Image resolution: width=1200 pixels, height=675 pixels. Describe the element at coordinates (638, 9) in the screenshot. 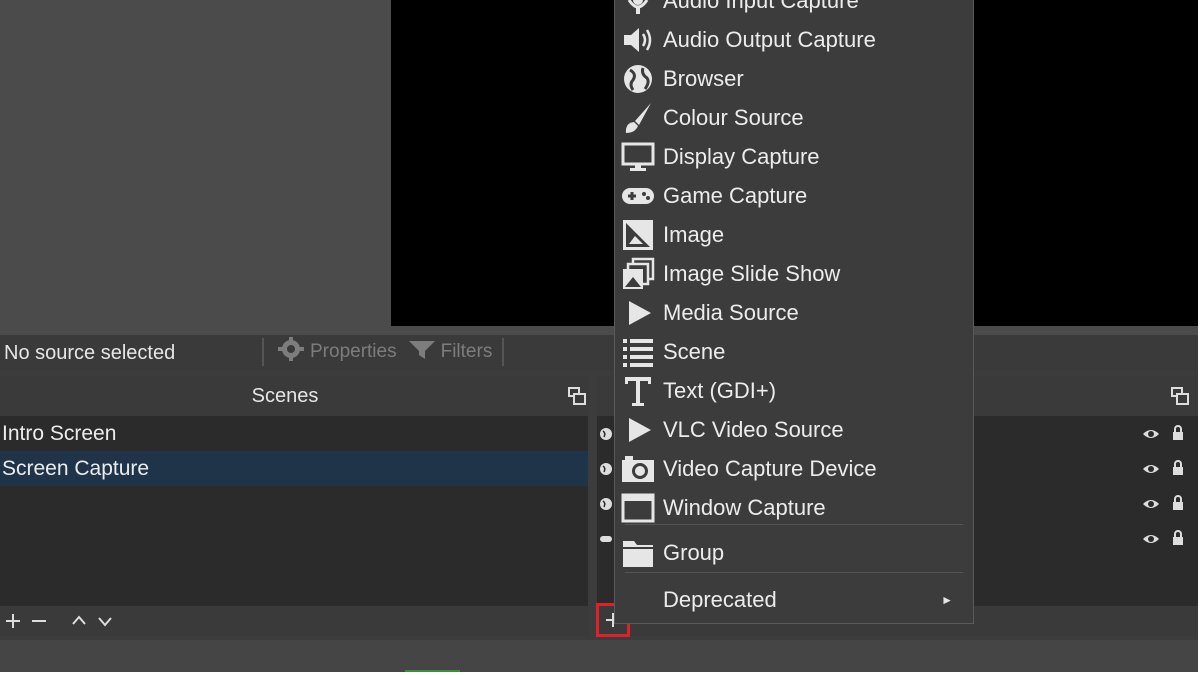

I see `microphone-icon` at that location.